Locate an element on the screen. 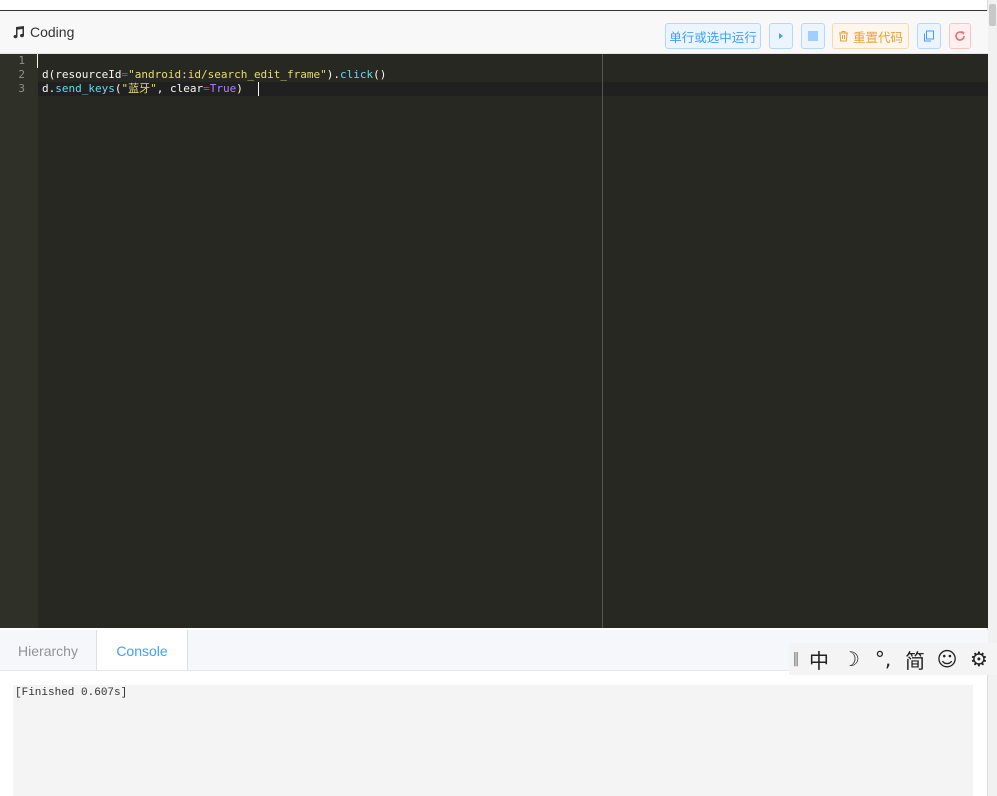 This screenshot has height=796, width=997. refresh-icon is located at coordinates (960, 36).